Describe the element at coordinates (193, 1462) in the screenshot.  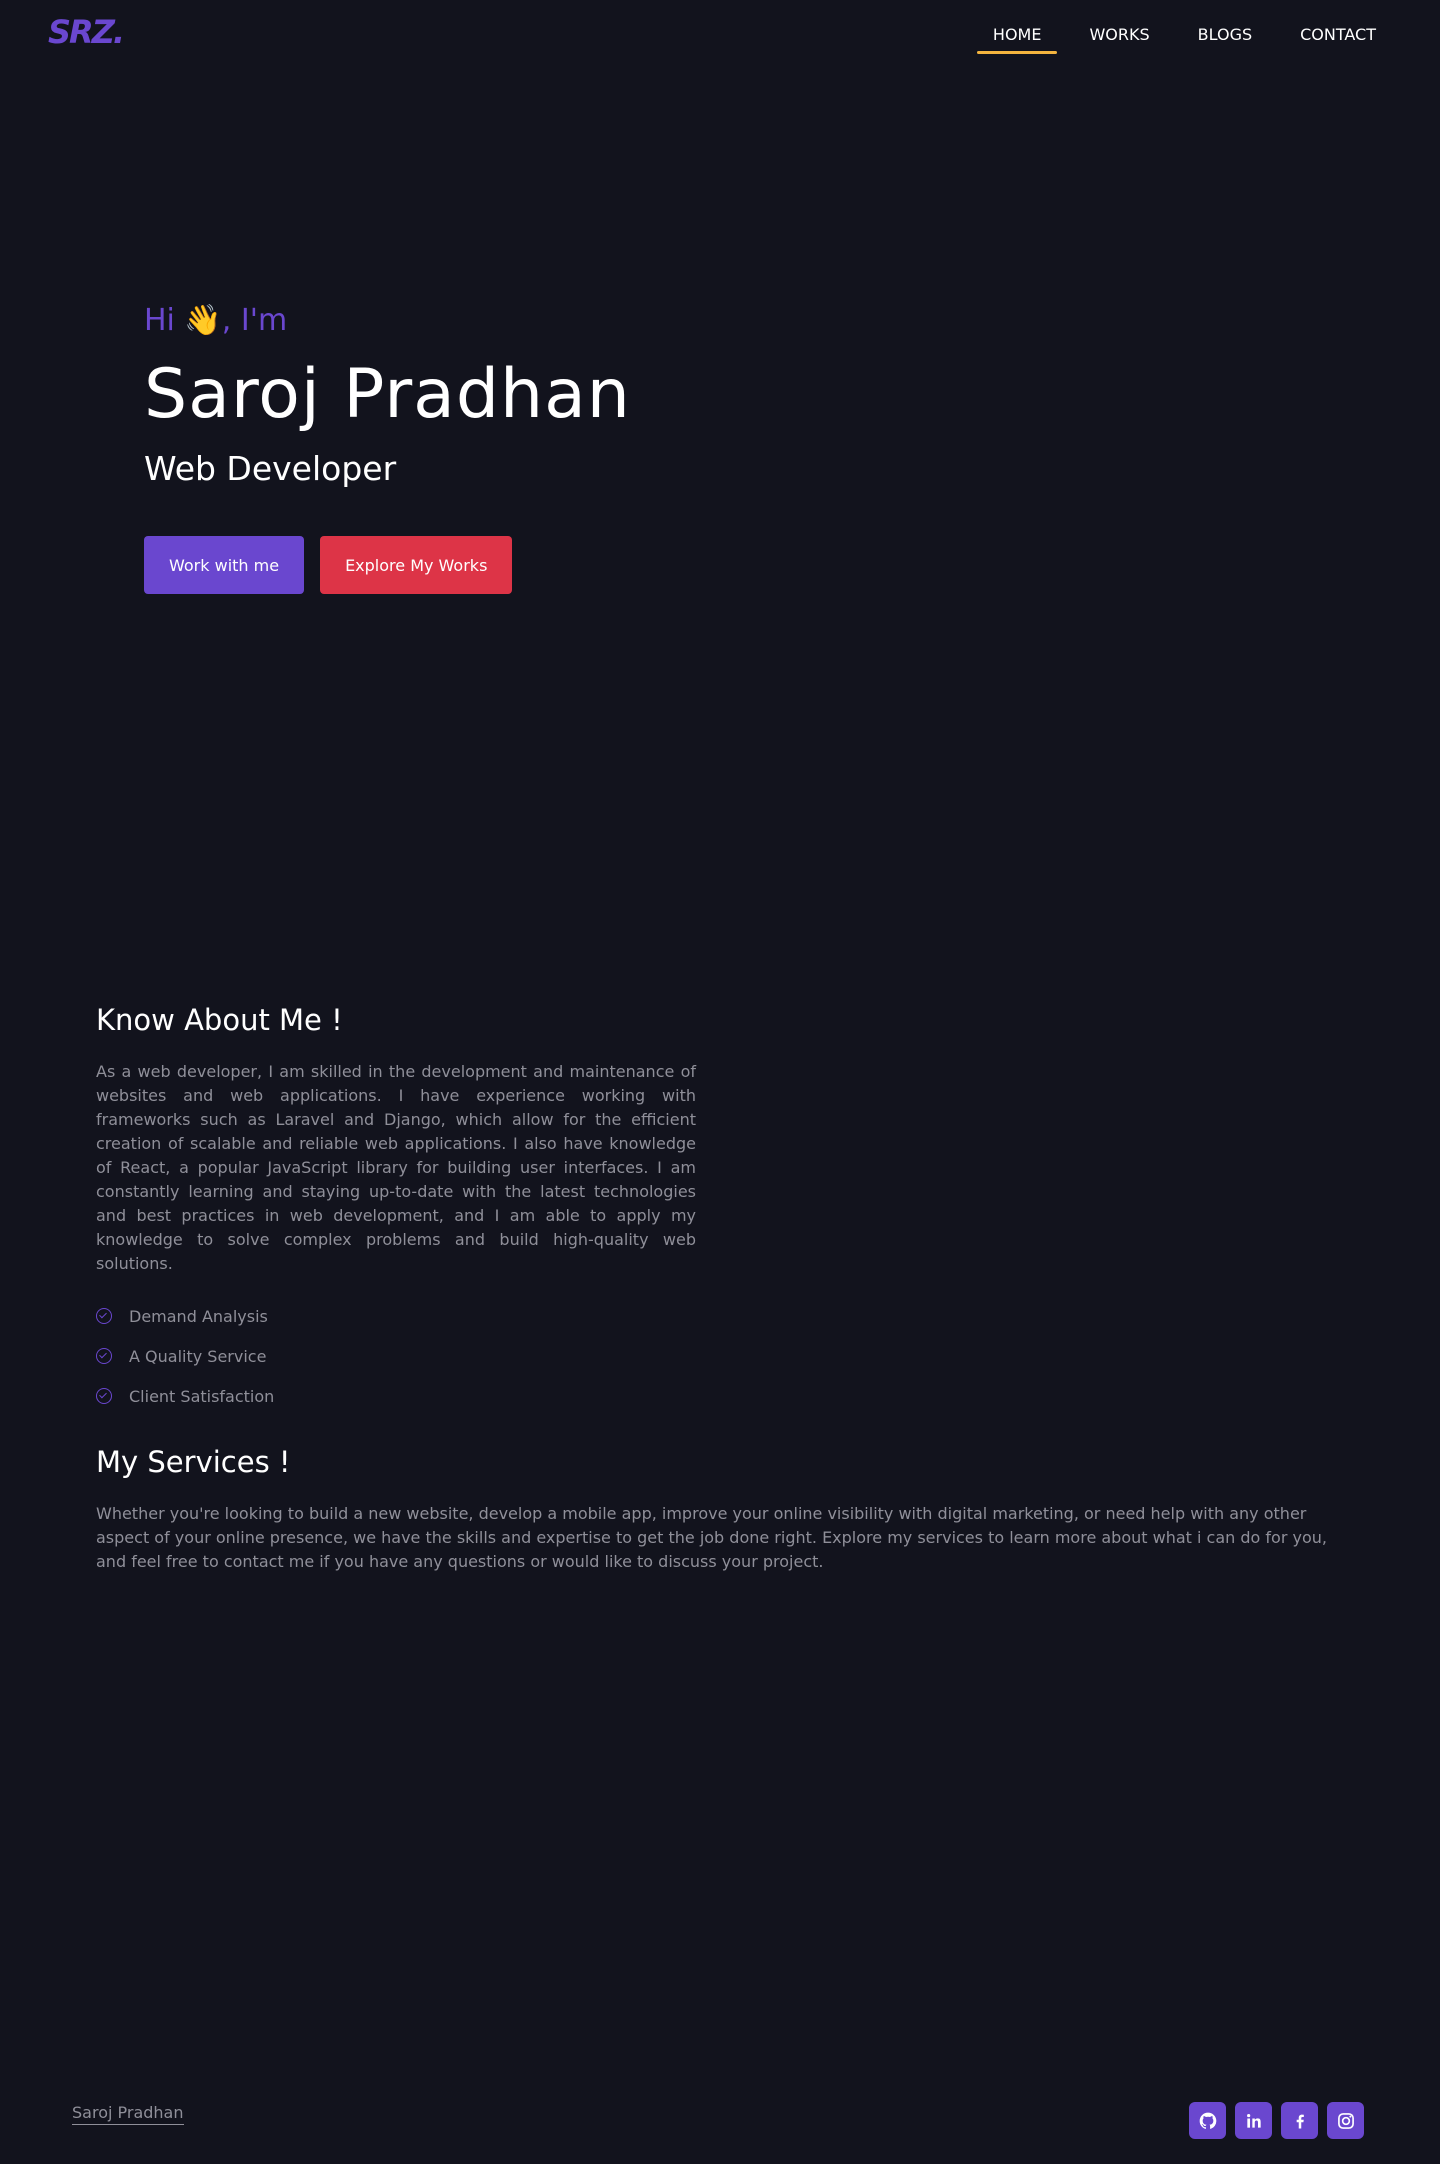
I see `services-title: My Services !` at that location.